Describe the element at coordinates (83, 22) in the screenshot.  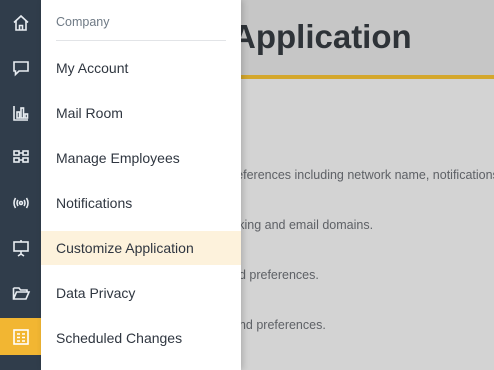
I see `menu-heading: Company` at that location.